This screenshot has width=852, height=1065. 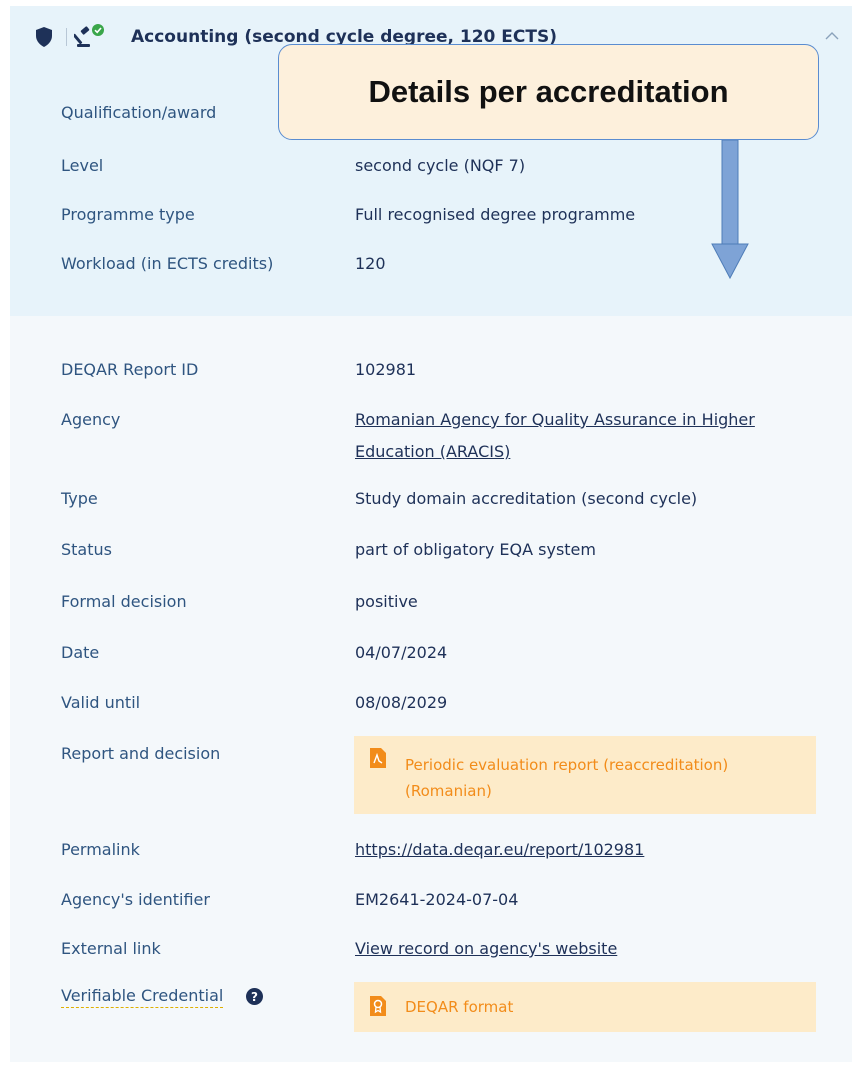 I want to click on verifiable-credential-format: DEQAR format, so click(x=459, y=1007).